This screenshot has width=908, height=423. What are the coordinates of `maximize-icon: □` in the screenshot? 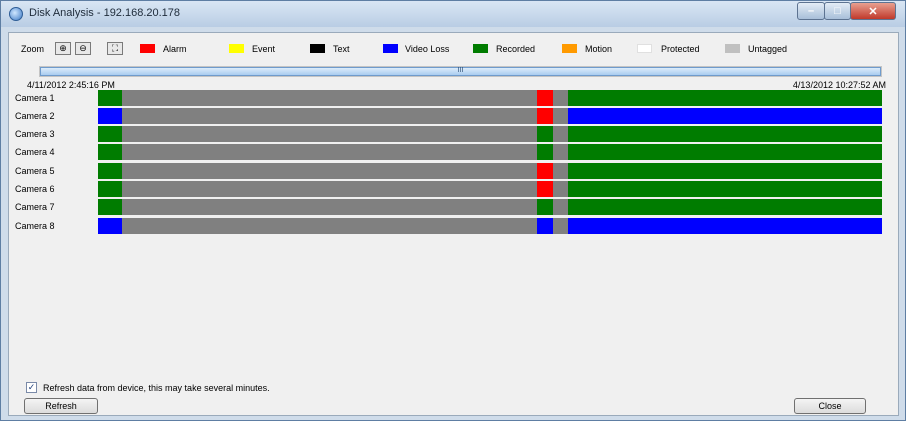 It's located at (837, 11).